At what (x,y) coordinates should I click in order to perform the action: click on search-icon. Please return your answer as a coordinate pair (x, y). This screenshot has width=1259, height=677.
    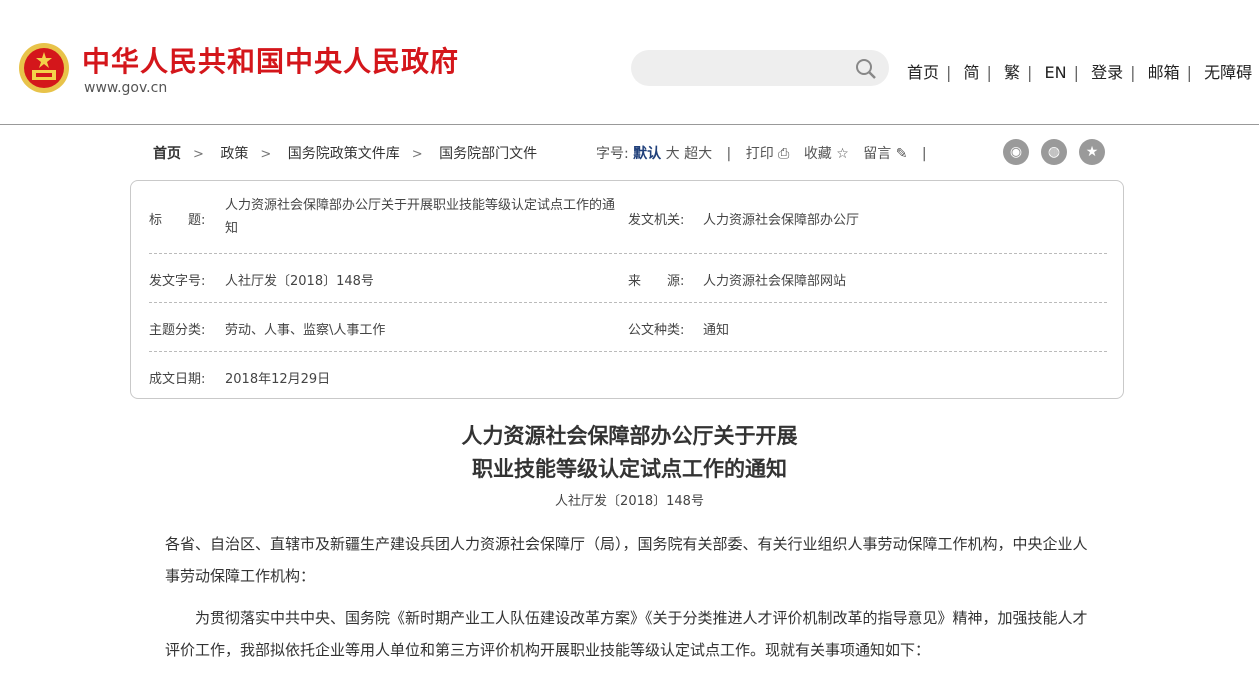
    Looking at the image, I should click on (866, 69).